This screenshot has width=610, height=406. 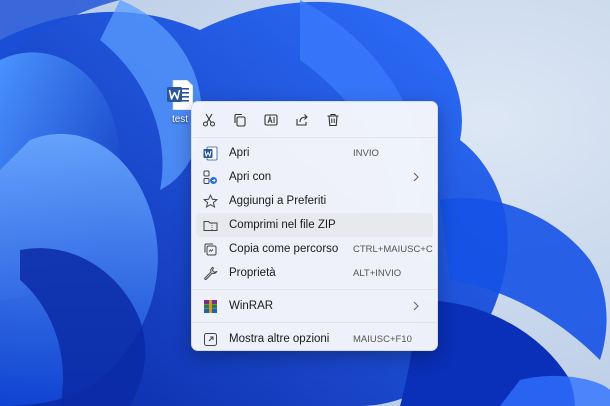 I want to click on zip-folder-icon, so click(x=210, y=225).